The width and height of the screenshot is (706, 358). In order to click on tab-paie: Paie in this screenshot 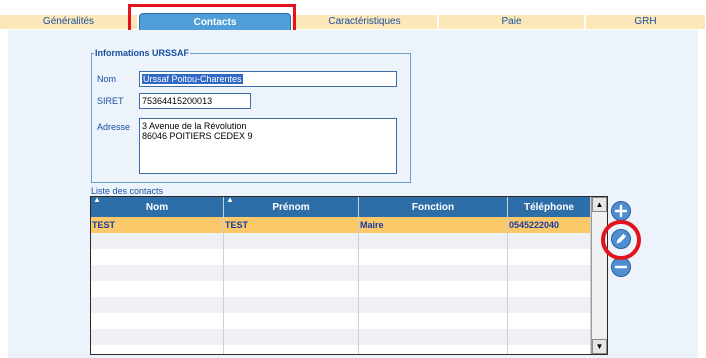, I will do `click(512, 22)`.